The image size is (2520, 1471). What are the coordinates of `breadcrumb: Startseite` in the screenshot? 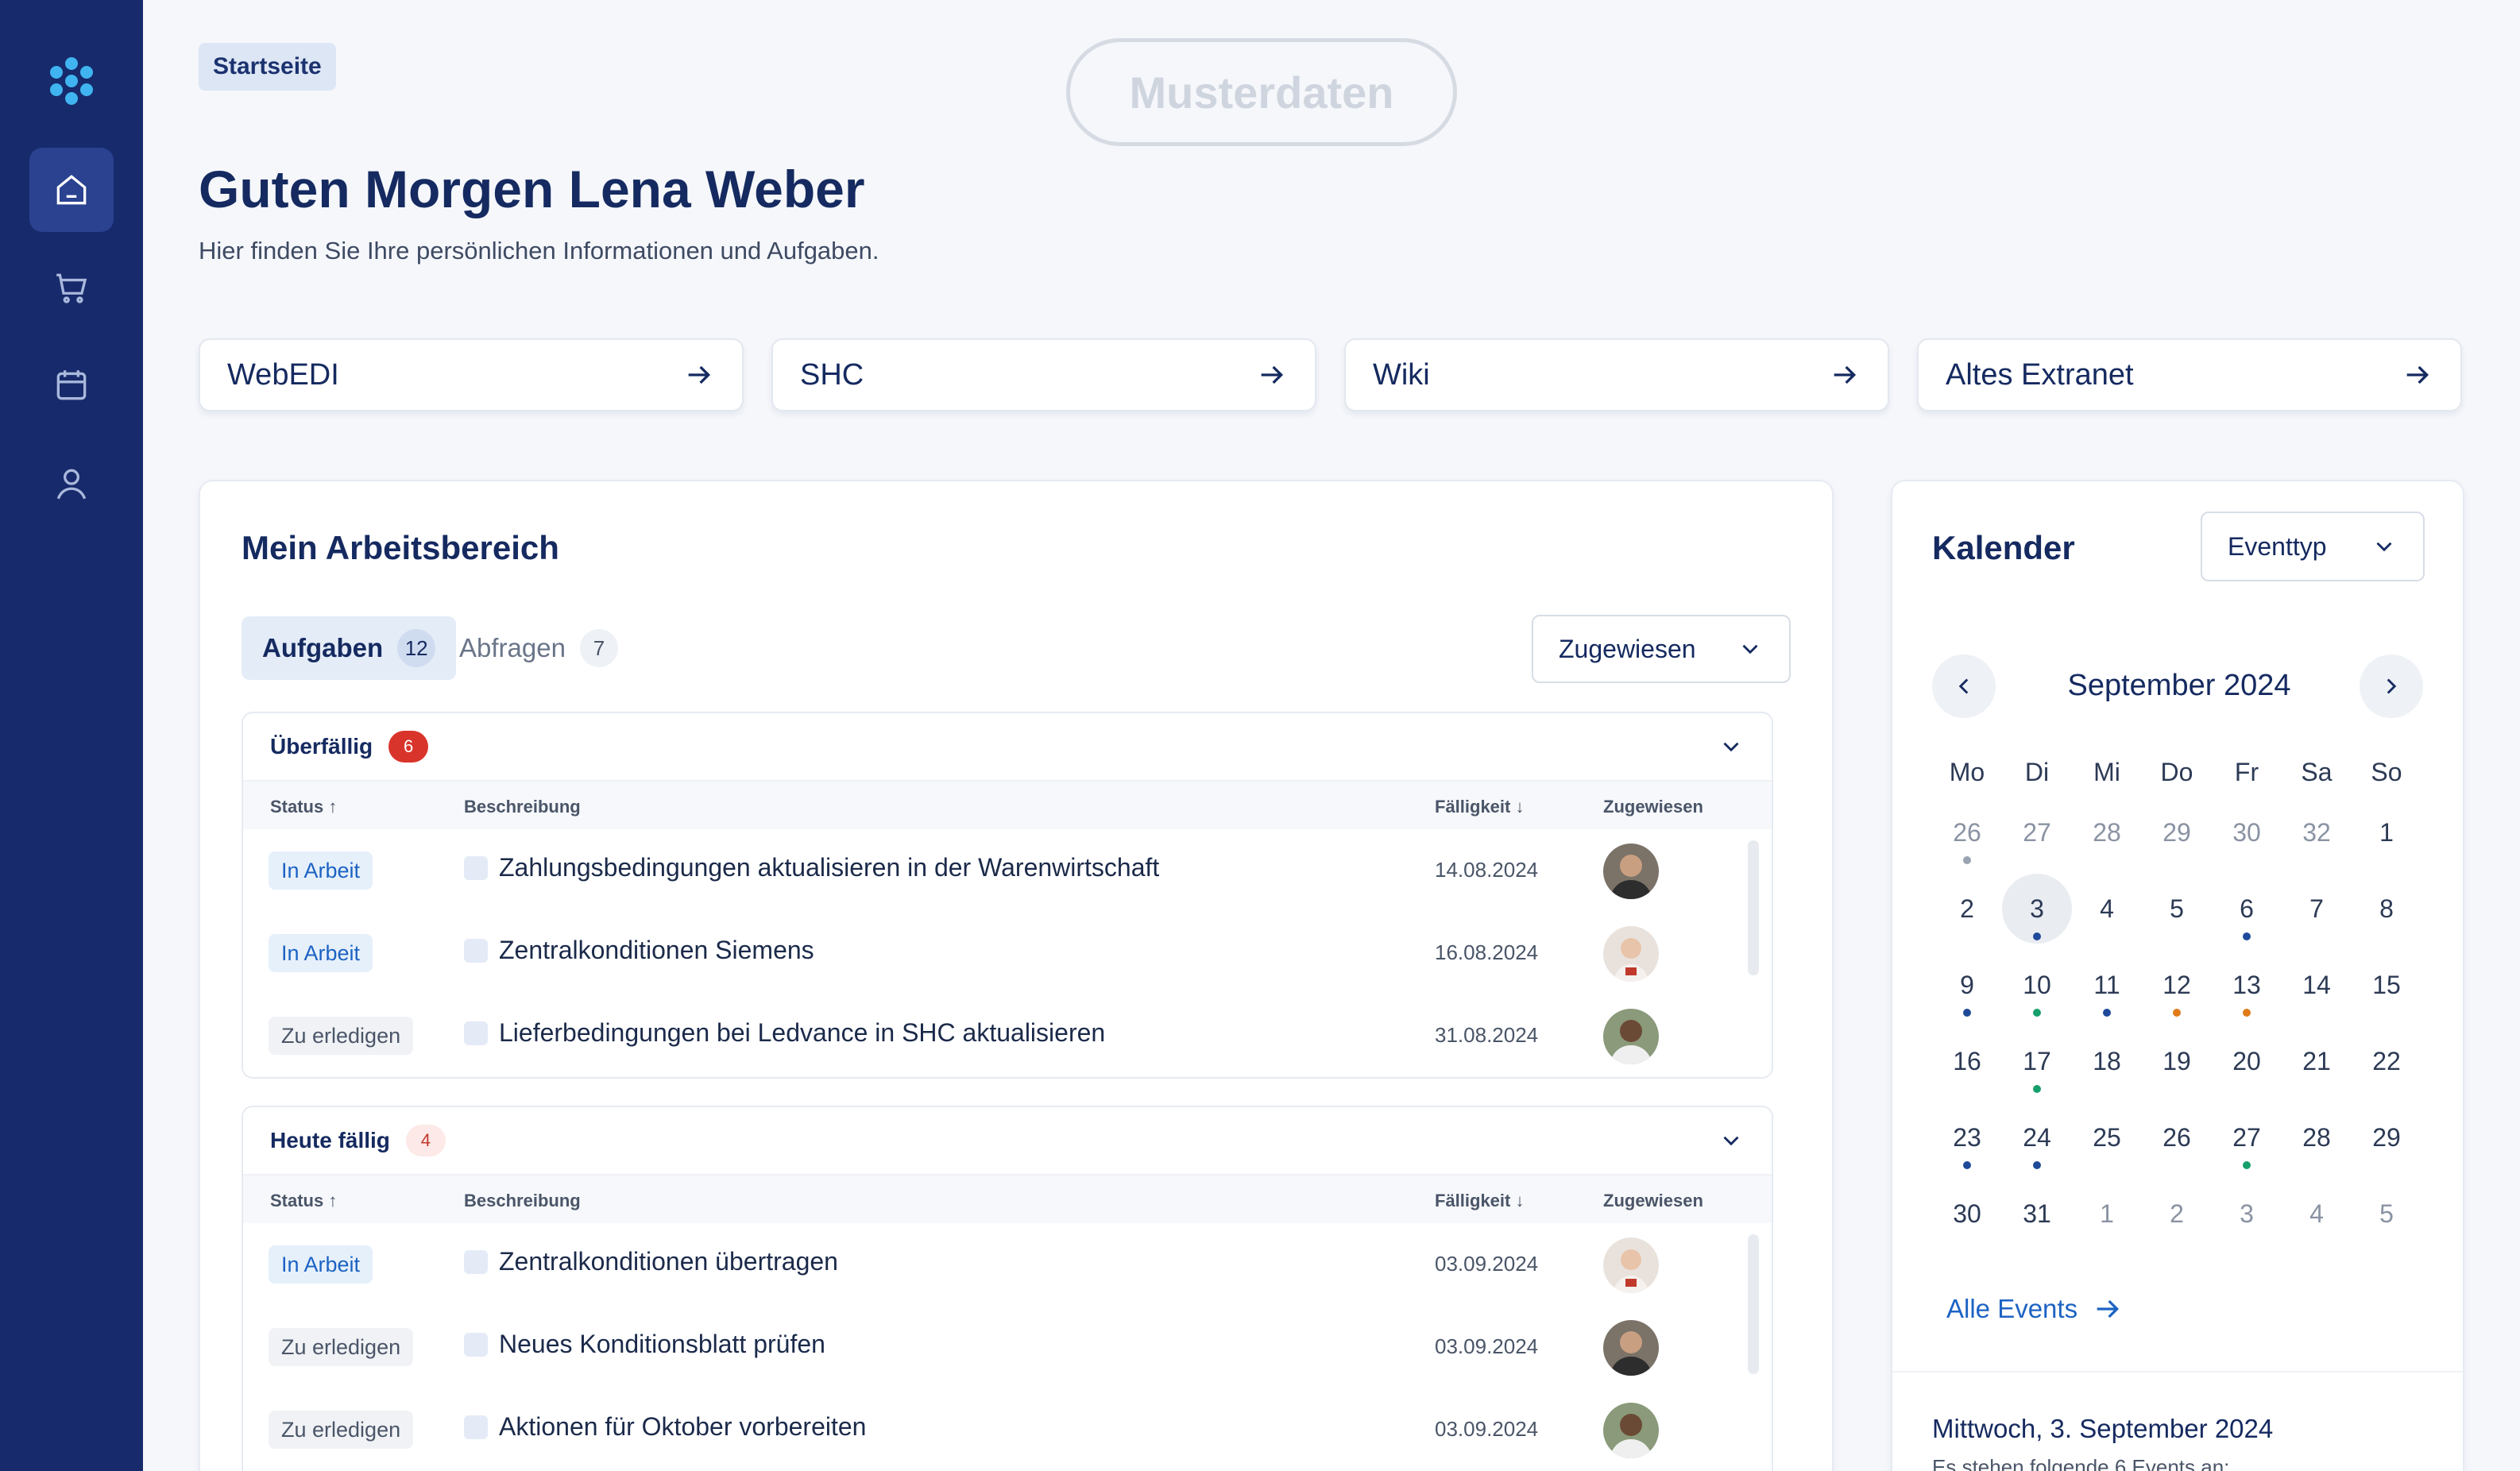 It's located at (267, 67).